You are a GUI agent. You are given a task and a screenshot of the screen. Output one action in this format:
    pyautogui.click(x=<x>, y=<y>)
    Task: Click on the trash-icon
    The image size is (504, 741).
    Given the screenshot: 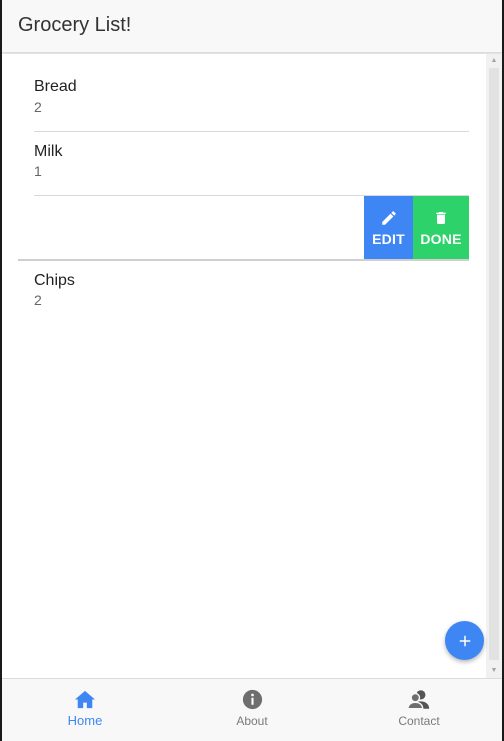 What is the action you would take?
    pyautogui.click(x=441, y=217)
    